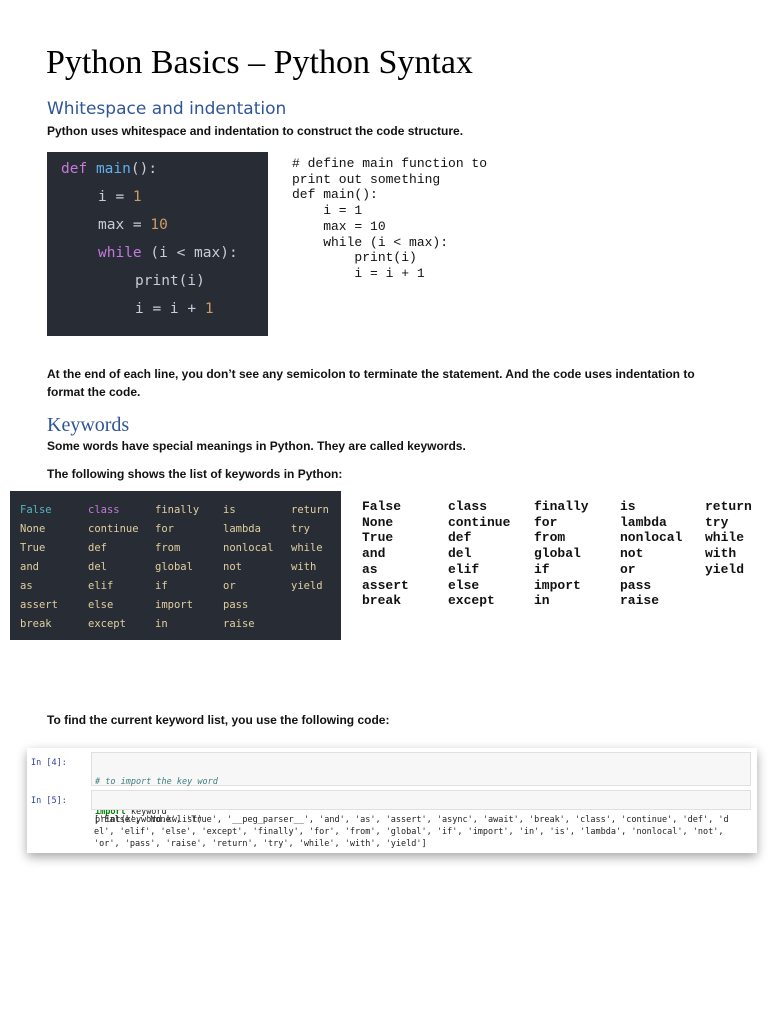  Describe the element at coordinates (259, 62) in the screenshot. I see `page-title: Python Basics – Python Syntax` at that location.